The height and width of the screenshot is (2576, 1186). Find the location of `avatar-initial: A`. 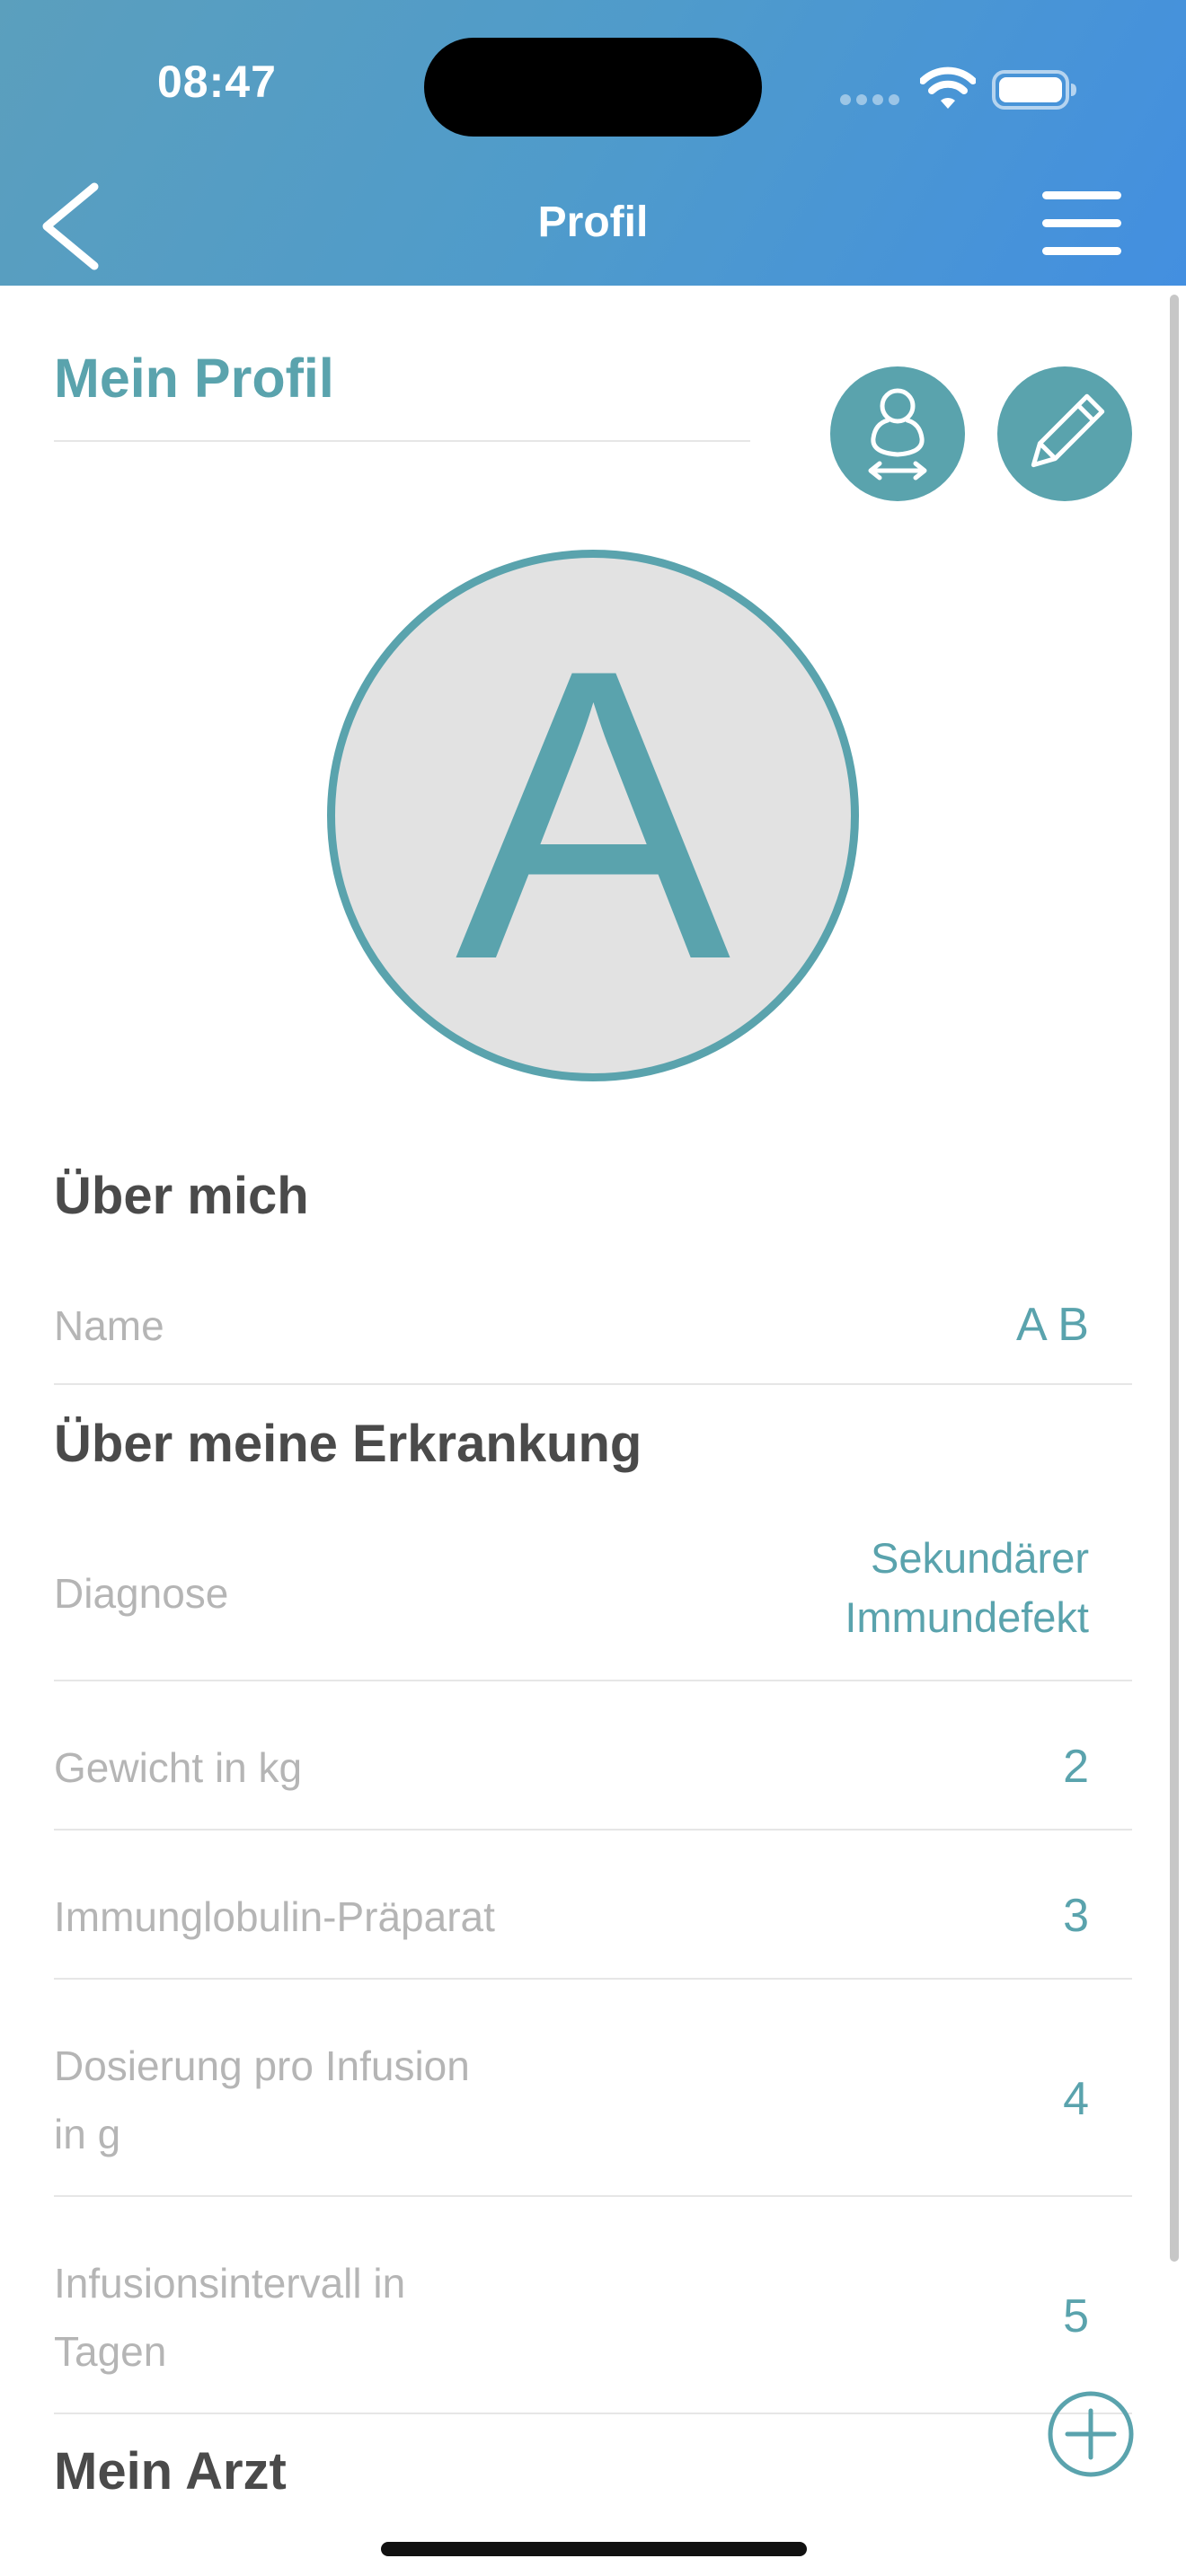

avatar-initial: A is located at coordinates (593, 815).